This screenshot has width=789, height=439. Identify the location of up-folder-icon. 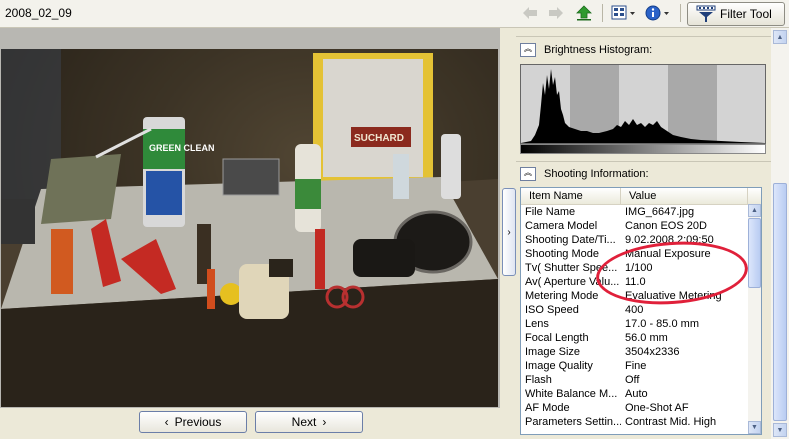
(584, 13).